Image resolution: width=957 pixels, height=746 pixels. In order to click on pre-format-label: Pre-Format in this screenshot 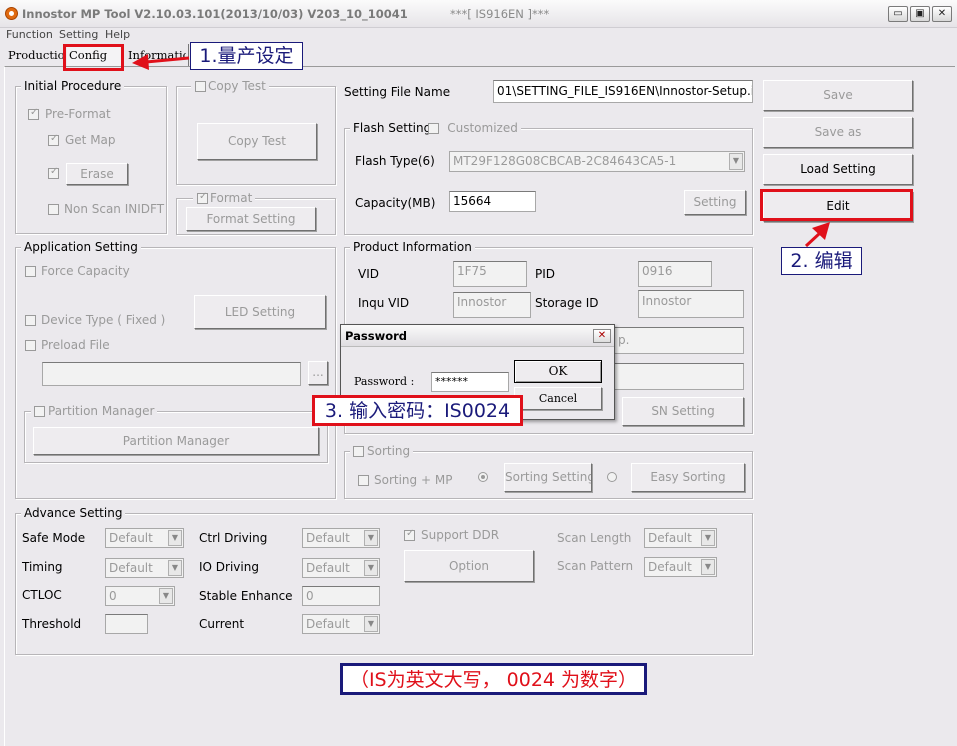, I will do `click(78, 114)`.